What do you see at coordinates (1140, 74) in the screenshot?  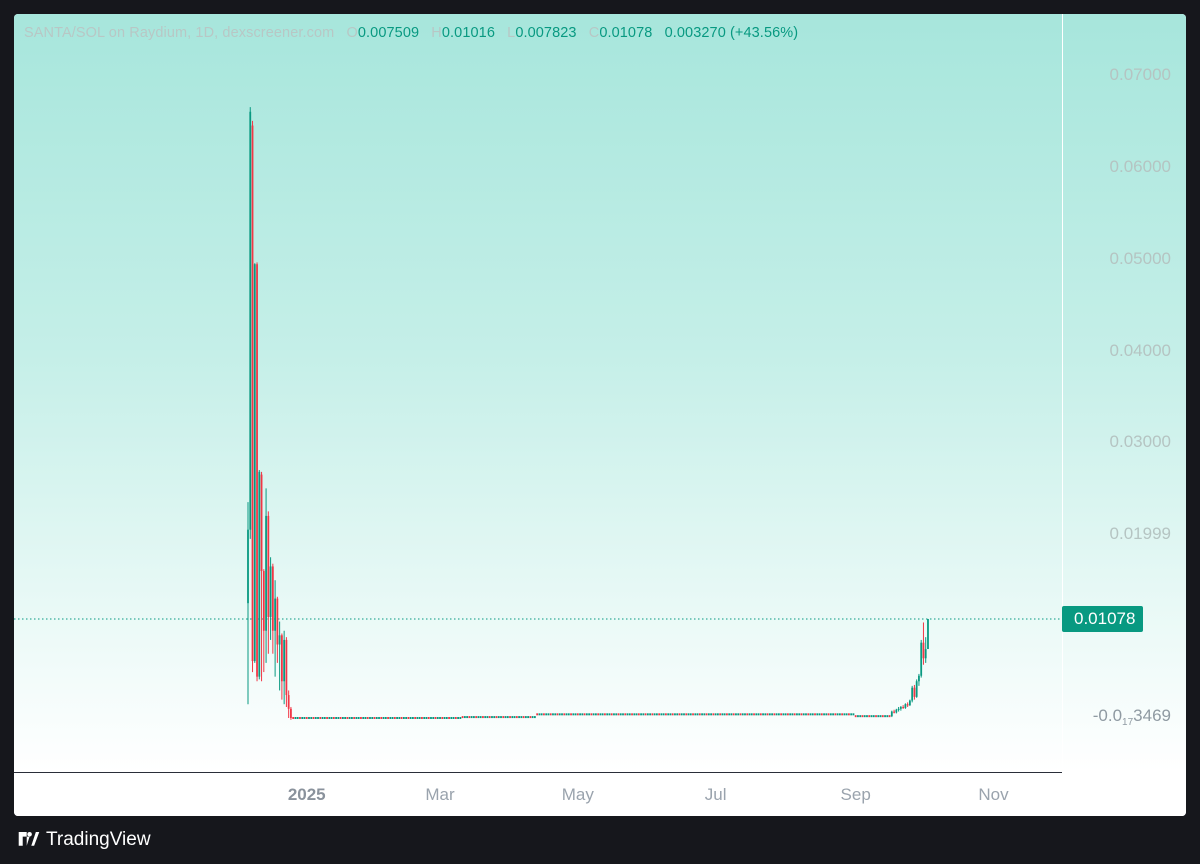 I see `y-tick-label: 0.07000` at bounding box center [1140, 74].